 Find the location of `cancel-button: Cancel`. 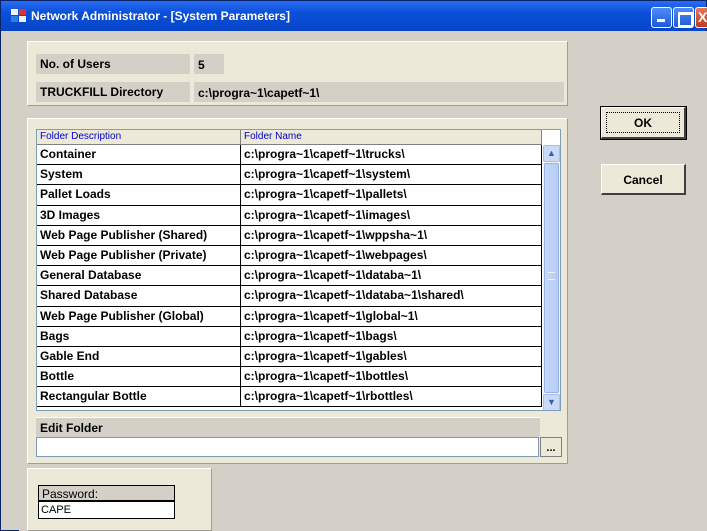

cancel-button: Cancel is located at coordinates (643, 179).